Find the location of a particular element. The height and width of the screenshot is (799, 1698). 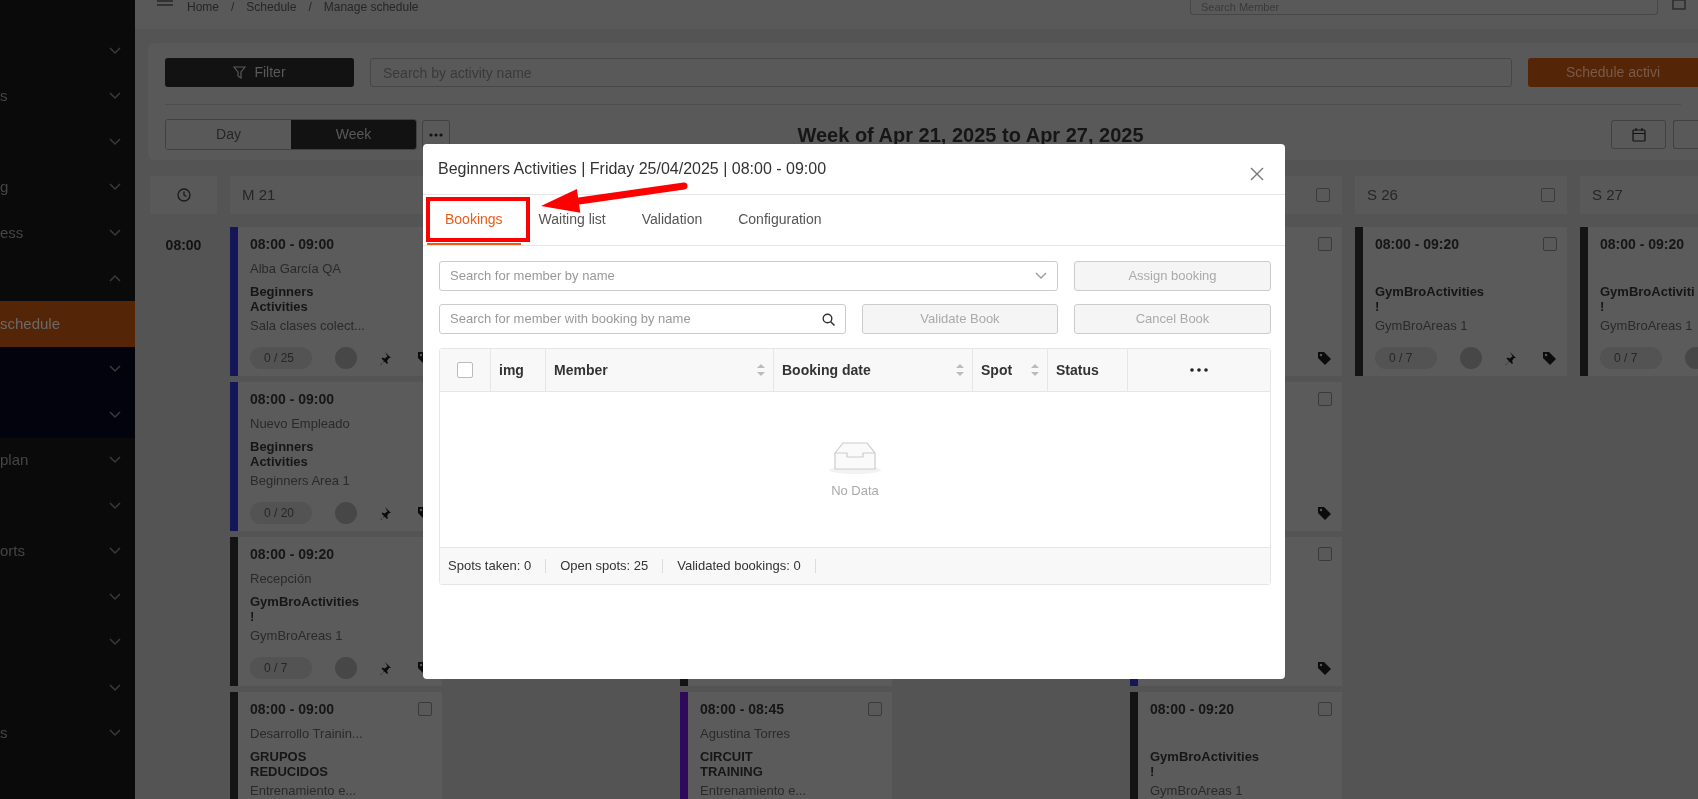

calendar-button is located at coordinates (1638, 134).